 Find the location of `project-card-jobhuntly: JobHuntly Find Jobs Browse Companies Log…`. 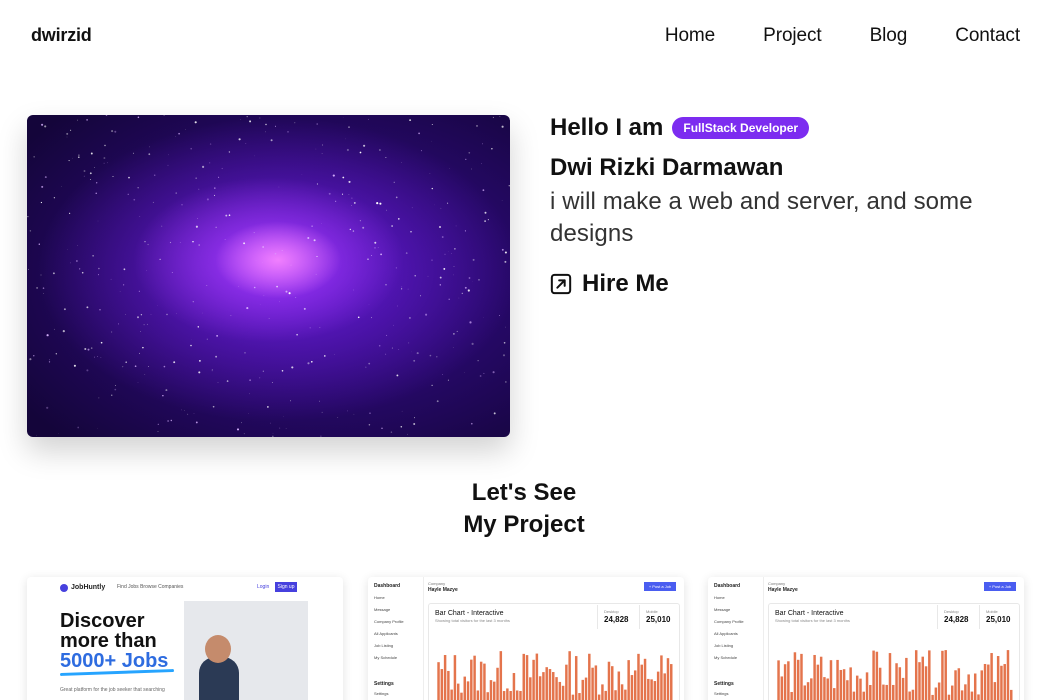

project-card-jobhuntly: JobHuntly Find Jobs Browse Companies Log… is located at coordinates (185, 638).